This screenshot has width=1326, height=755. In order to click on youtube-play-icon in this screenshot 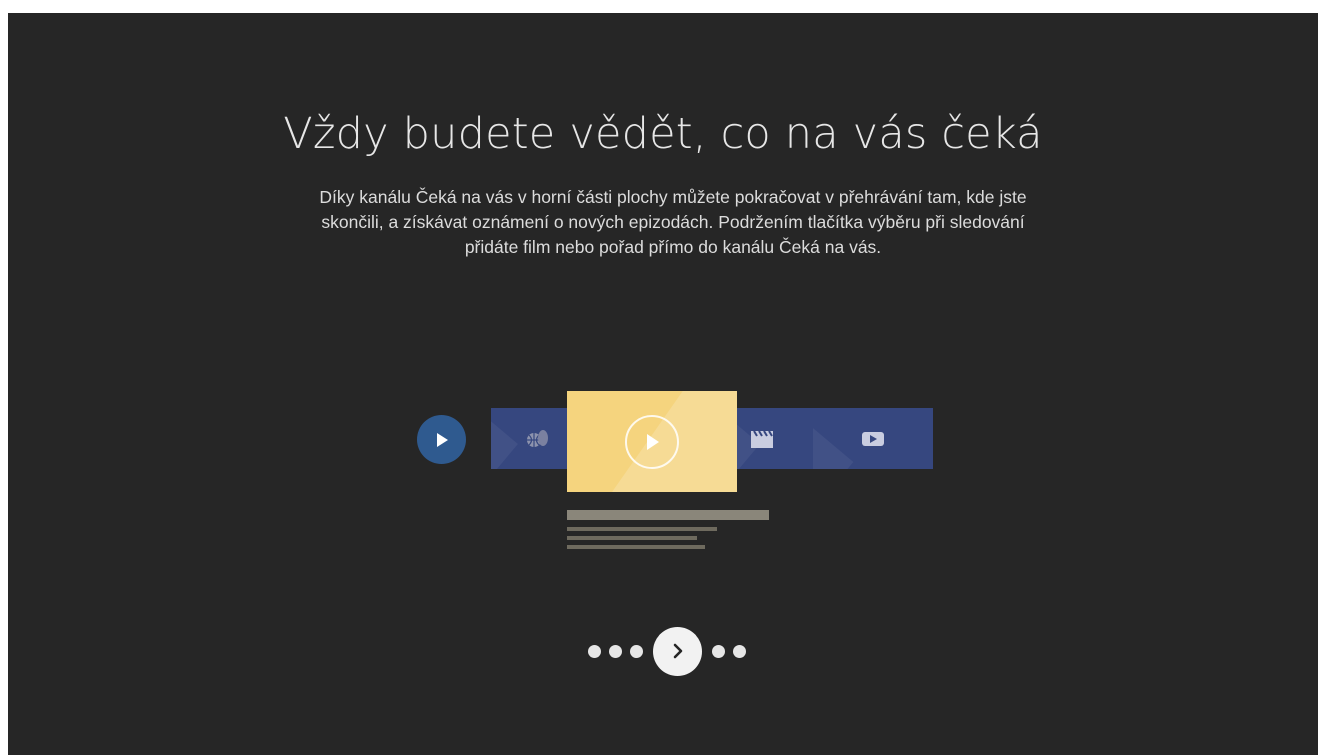, I will do `click(873, 438)`.